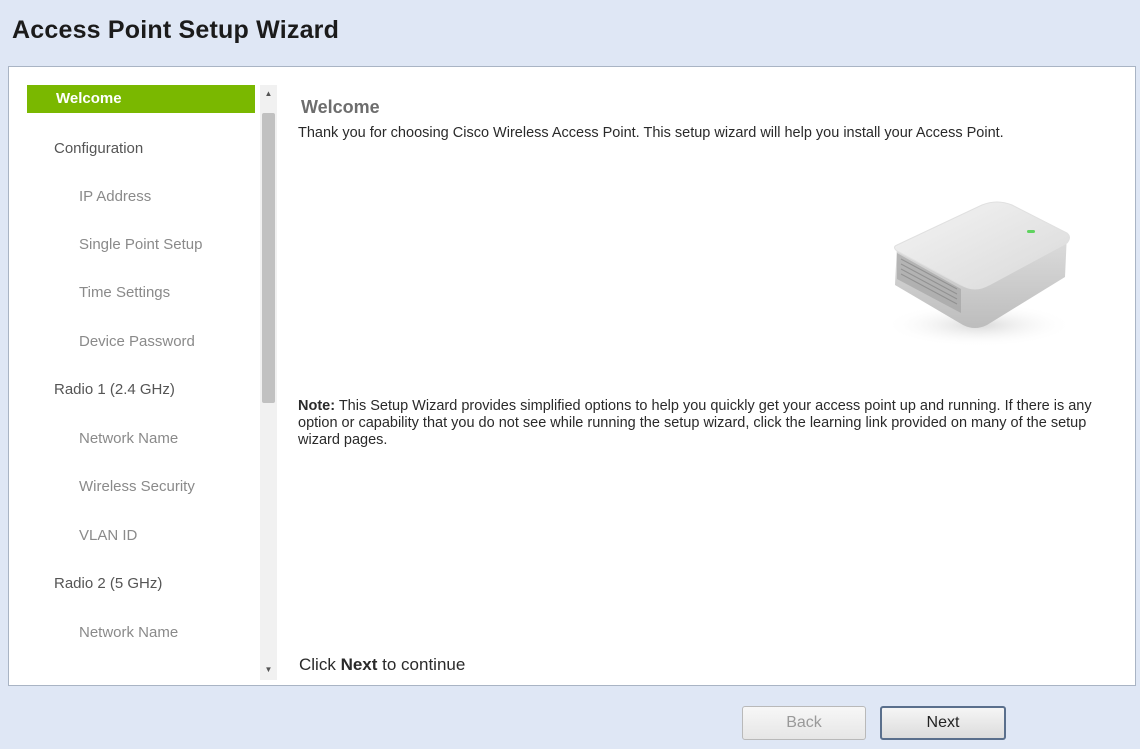  What do you see at coordinates (176, 30) in the screenshot?
I see `window-title: Access Point Setup Wizard` at bounding box center [176, 30].